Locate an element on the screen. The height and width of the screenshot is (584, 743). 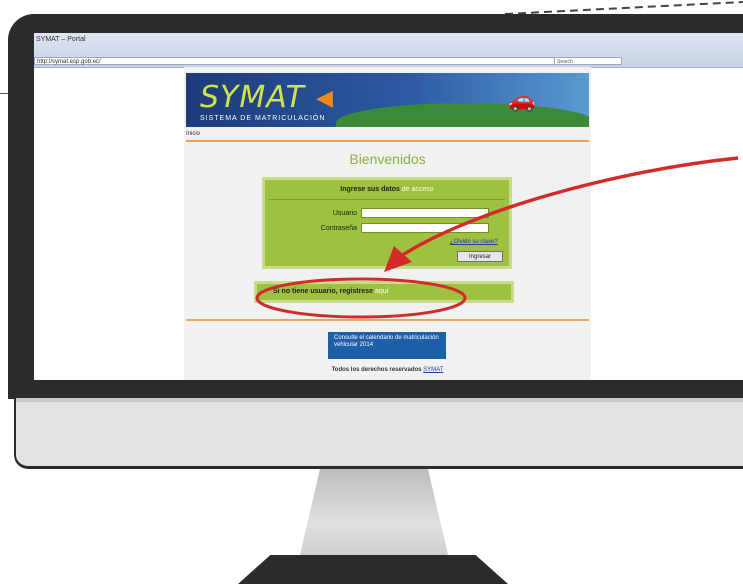
password-label: Contraseña is located at coordinates (338, 228).